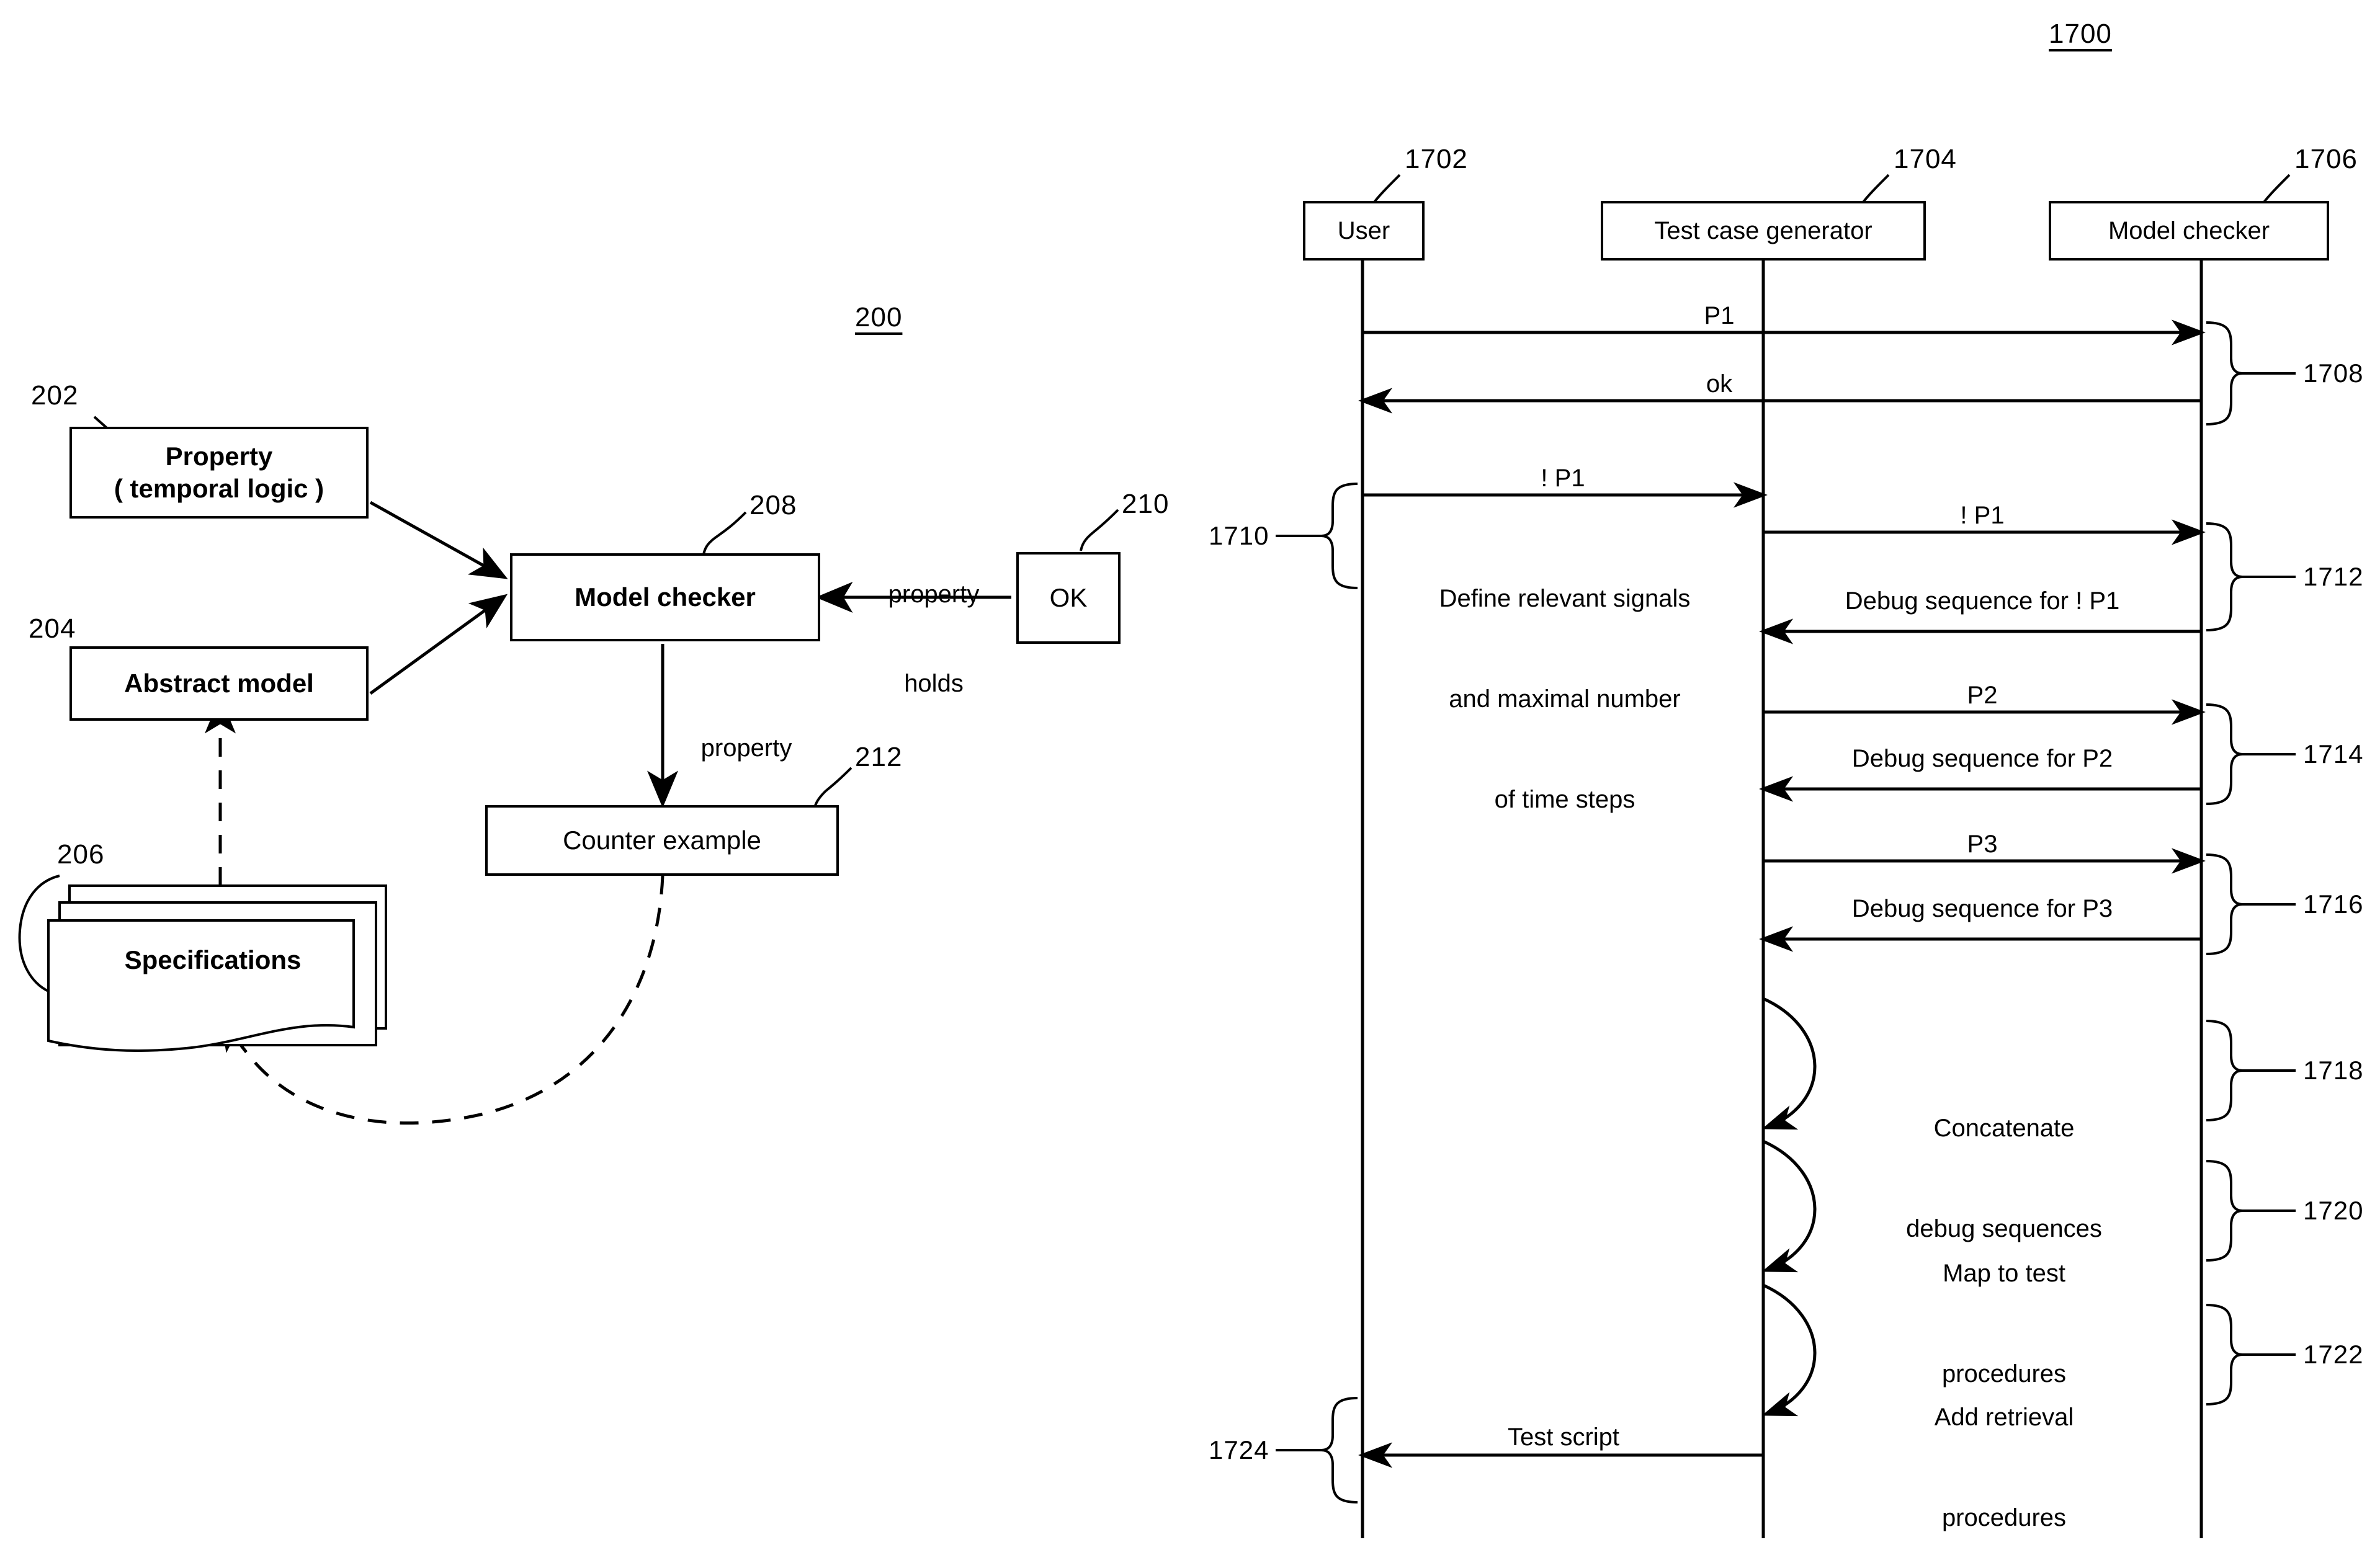  Describe the element at coordinates (1983, 601) in the screenshot. I see `msg-label-debug-notp1: Debug sequence for ! P1` at that location.